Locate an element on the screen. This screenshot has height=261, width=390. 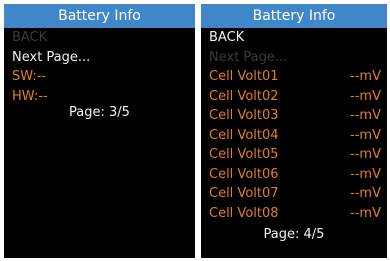
cell-voltage-row: Cell Volt06 --mV is located at coordinates (295, 175).